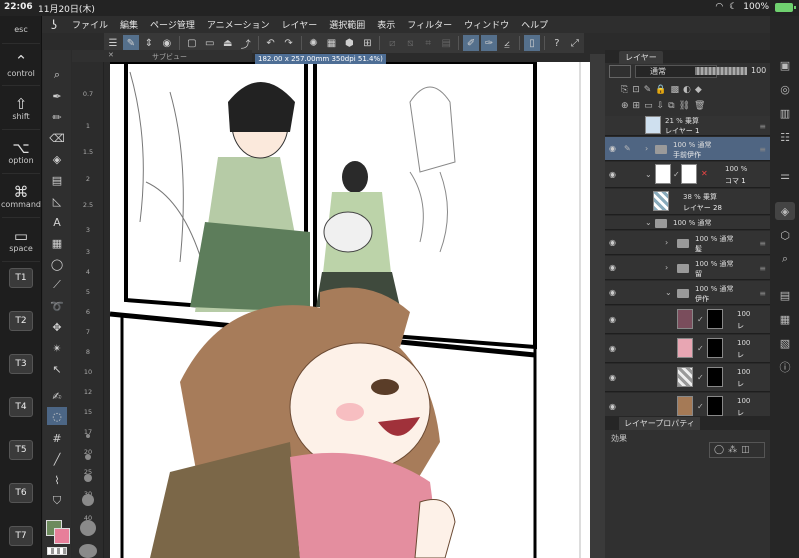  Describe the element at coordinates (785, 235) in the screenshot. I see `material-icon: ⬡` at that location.